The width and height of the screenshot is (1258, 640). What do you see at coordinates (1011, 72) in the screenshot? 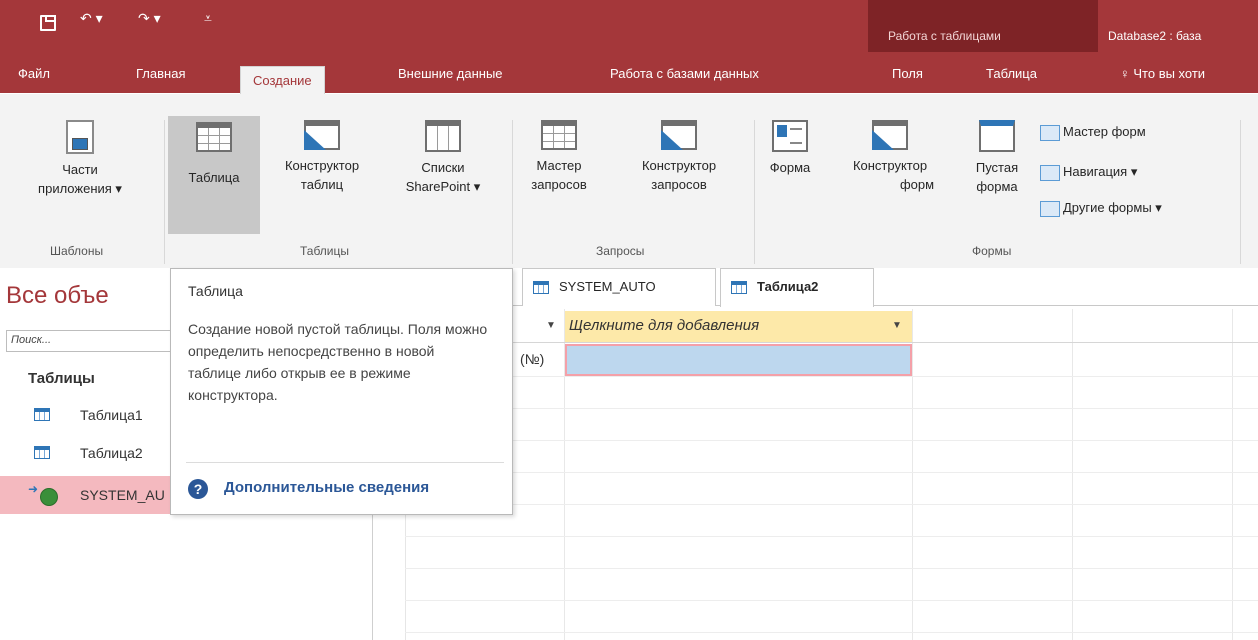
I see `tab-table: Таблица` at bounding box center [1011, 72].